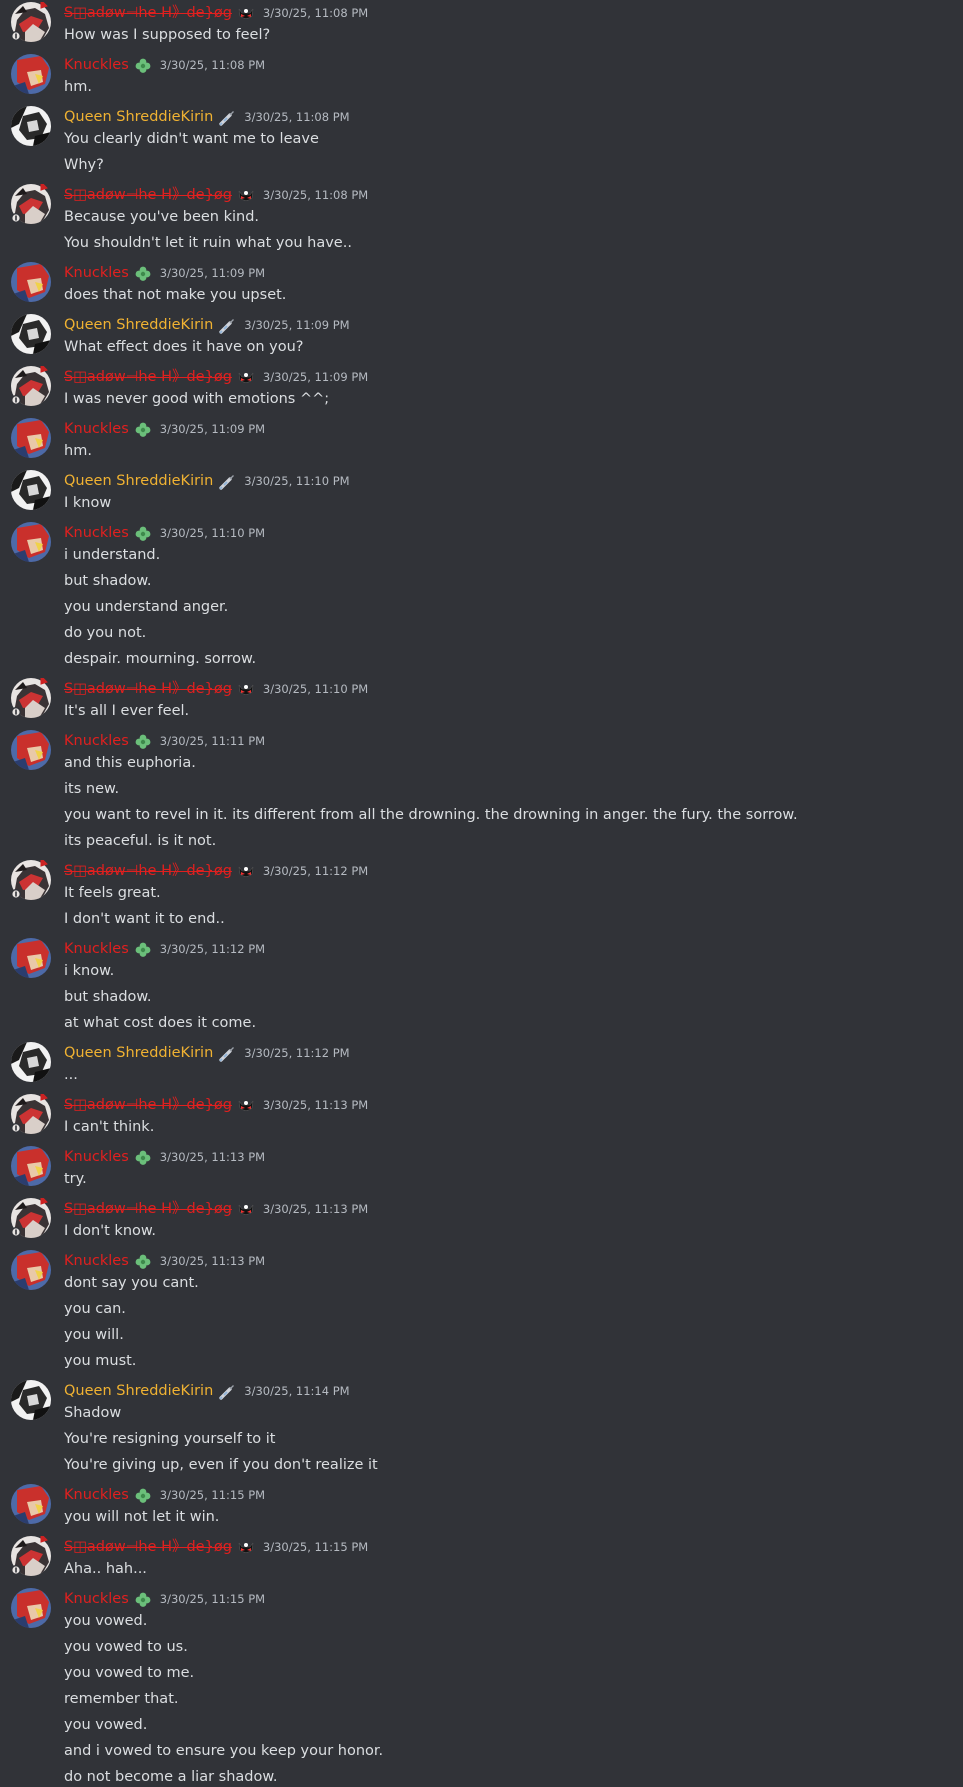  What do you see at coordinates (129, 1673) in the screenshot?
I see `message-text: you vowed to me.` at bounding box center [129, 1673].